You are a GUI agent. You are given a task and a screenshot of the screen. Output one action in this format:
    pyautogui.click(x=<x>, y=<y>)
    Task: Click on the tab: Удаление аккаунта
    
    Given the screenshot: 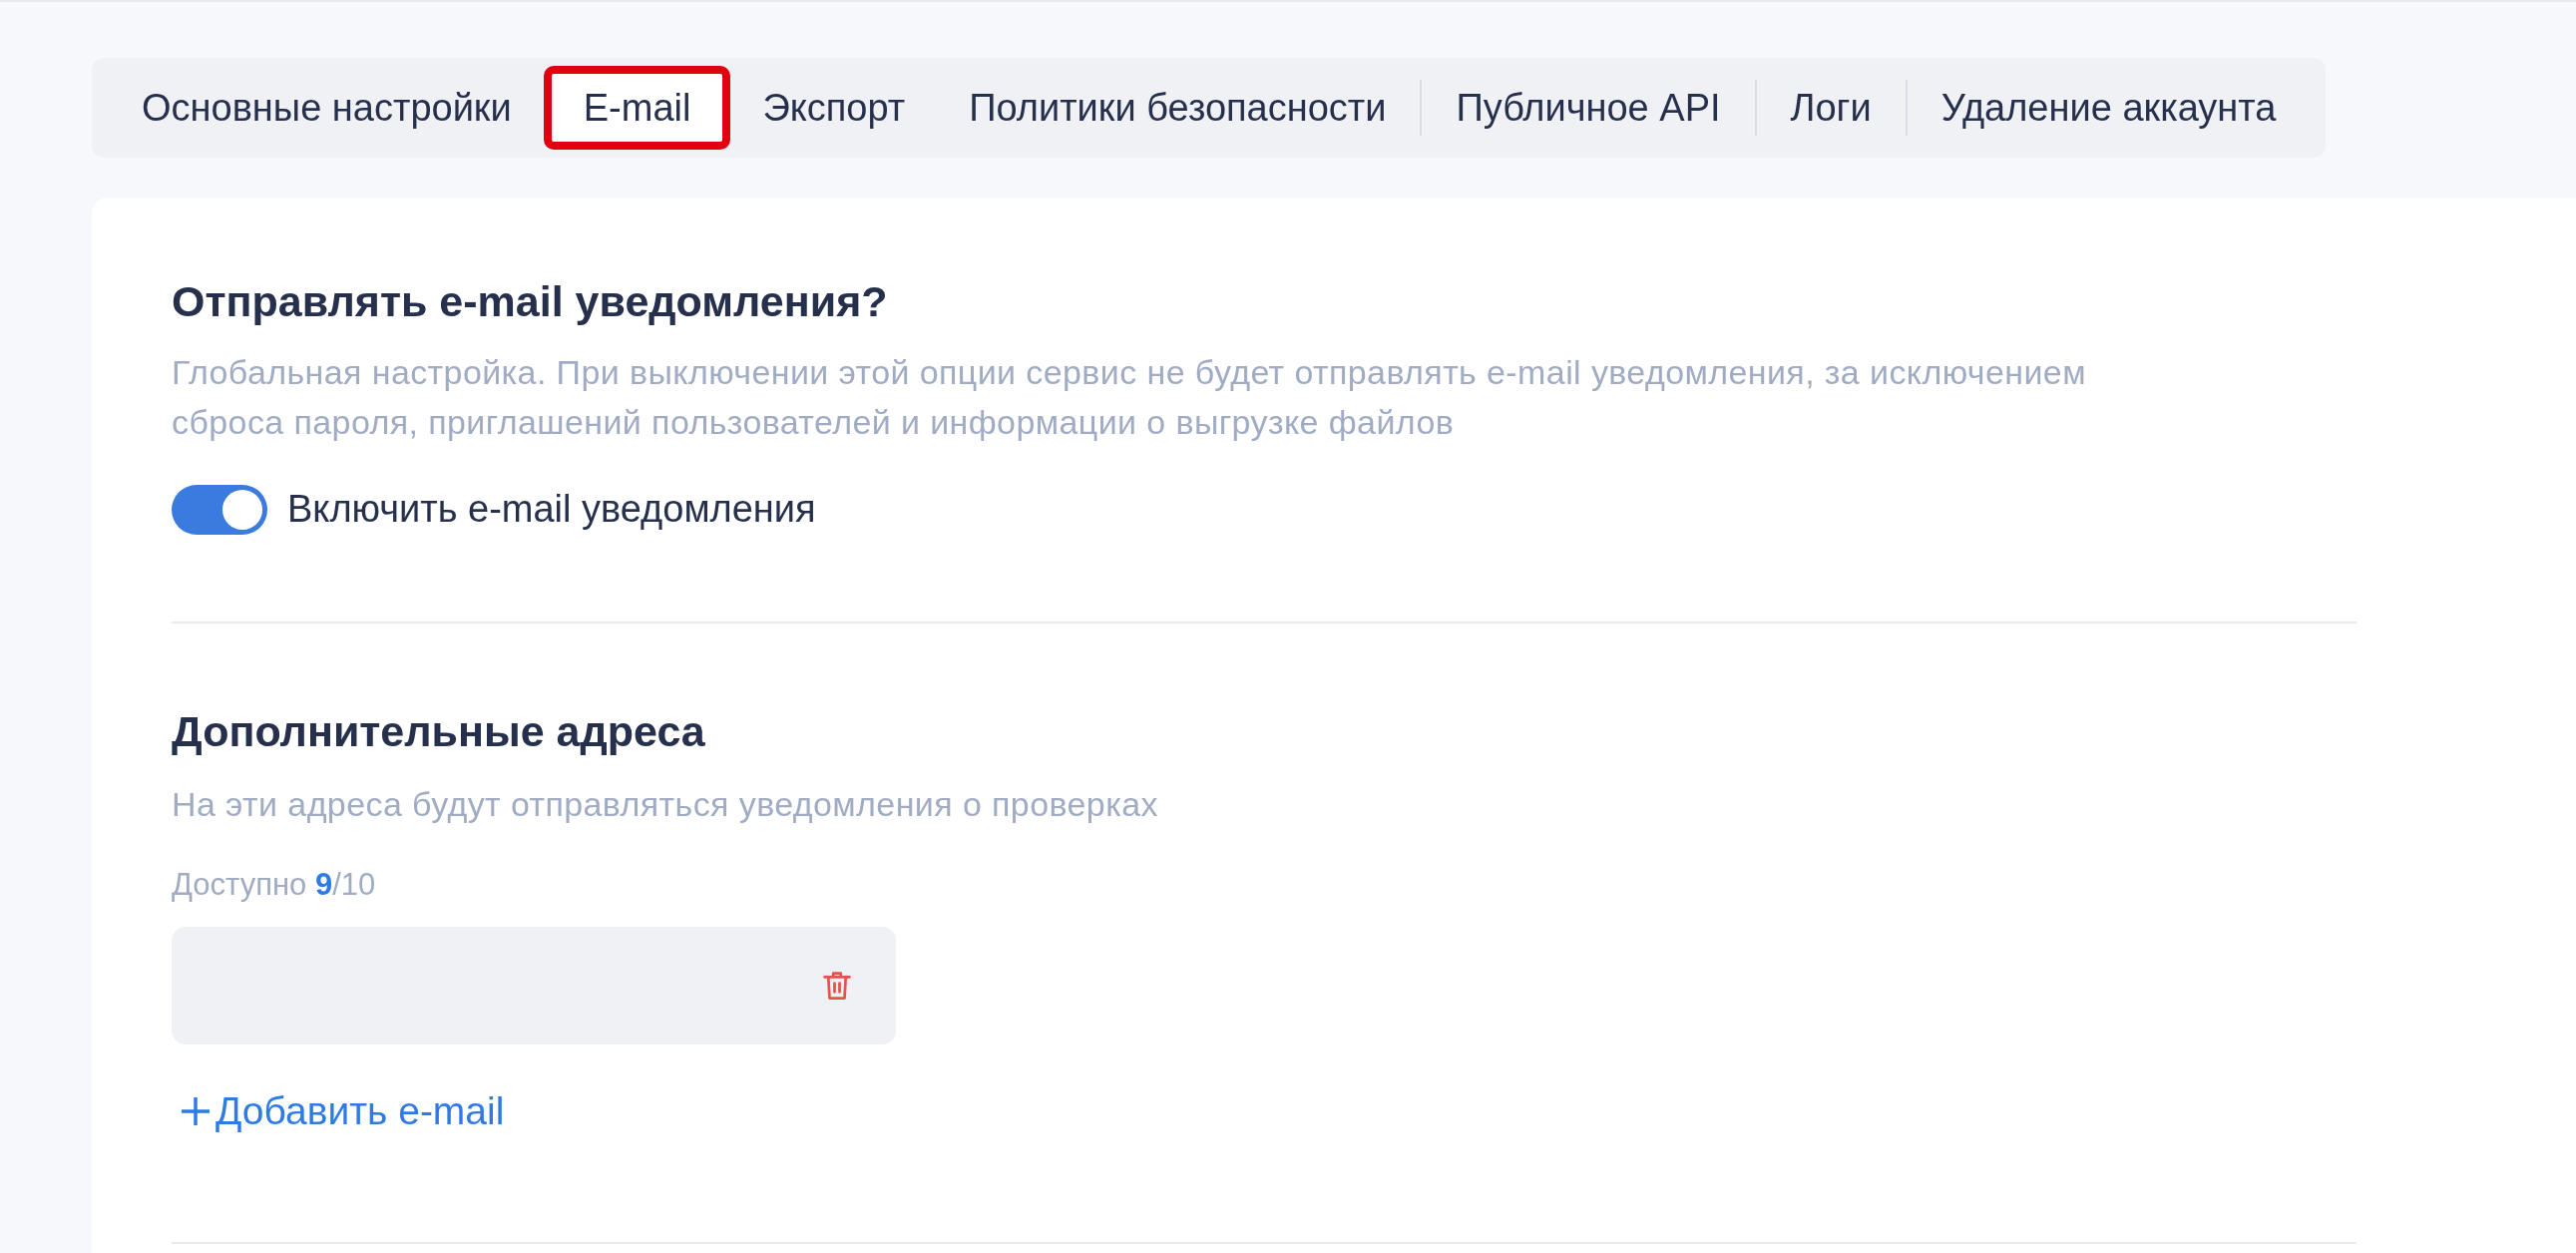 What is the action you would take?
    pyautogui.click(x=2109, y=108)
    